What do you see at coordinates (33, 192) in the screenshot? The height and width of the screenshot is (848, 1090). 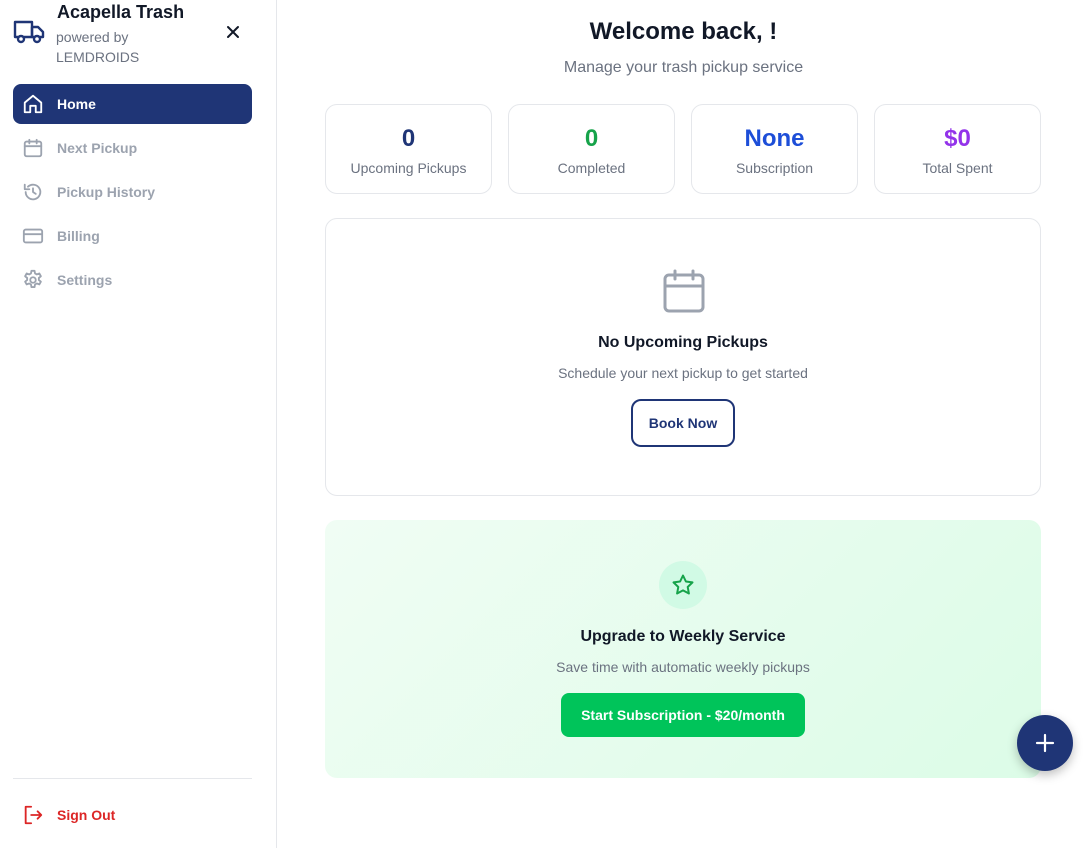 I see `history-icon` at bounding box center [33, 192].